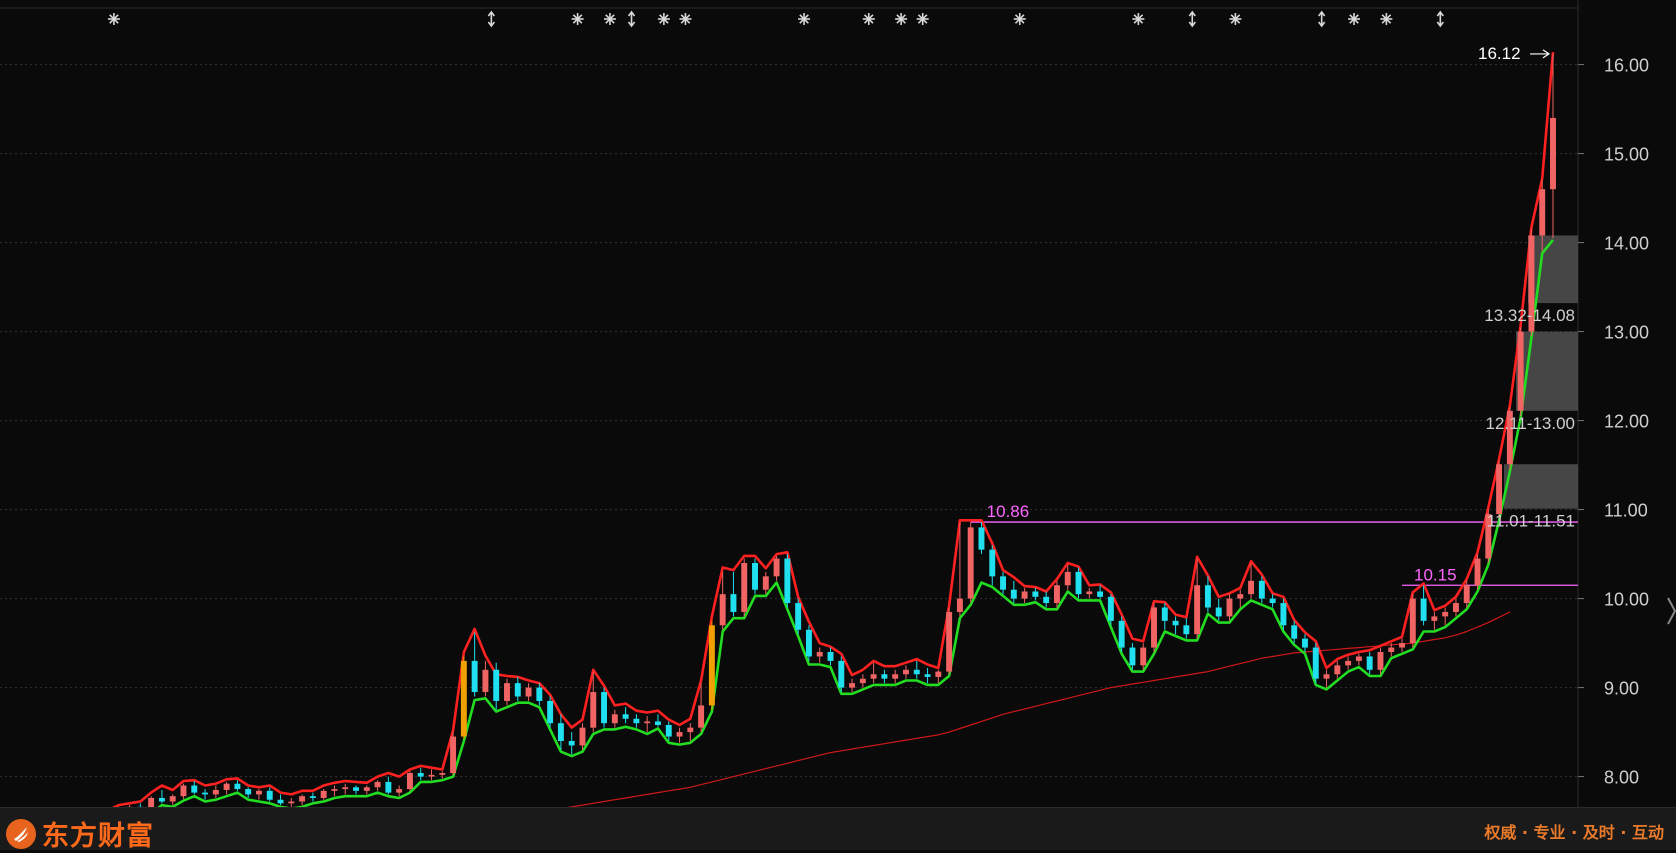  I want to click on y-tick-label: 8.00, so click(1621, 778).